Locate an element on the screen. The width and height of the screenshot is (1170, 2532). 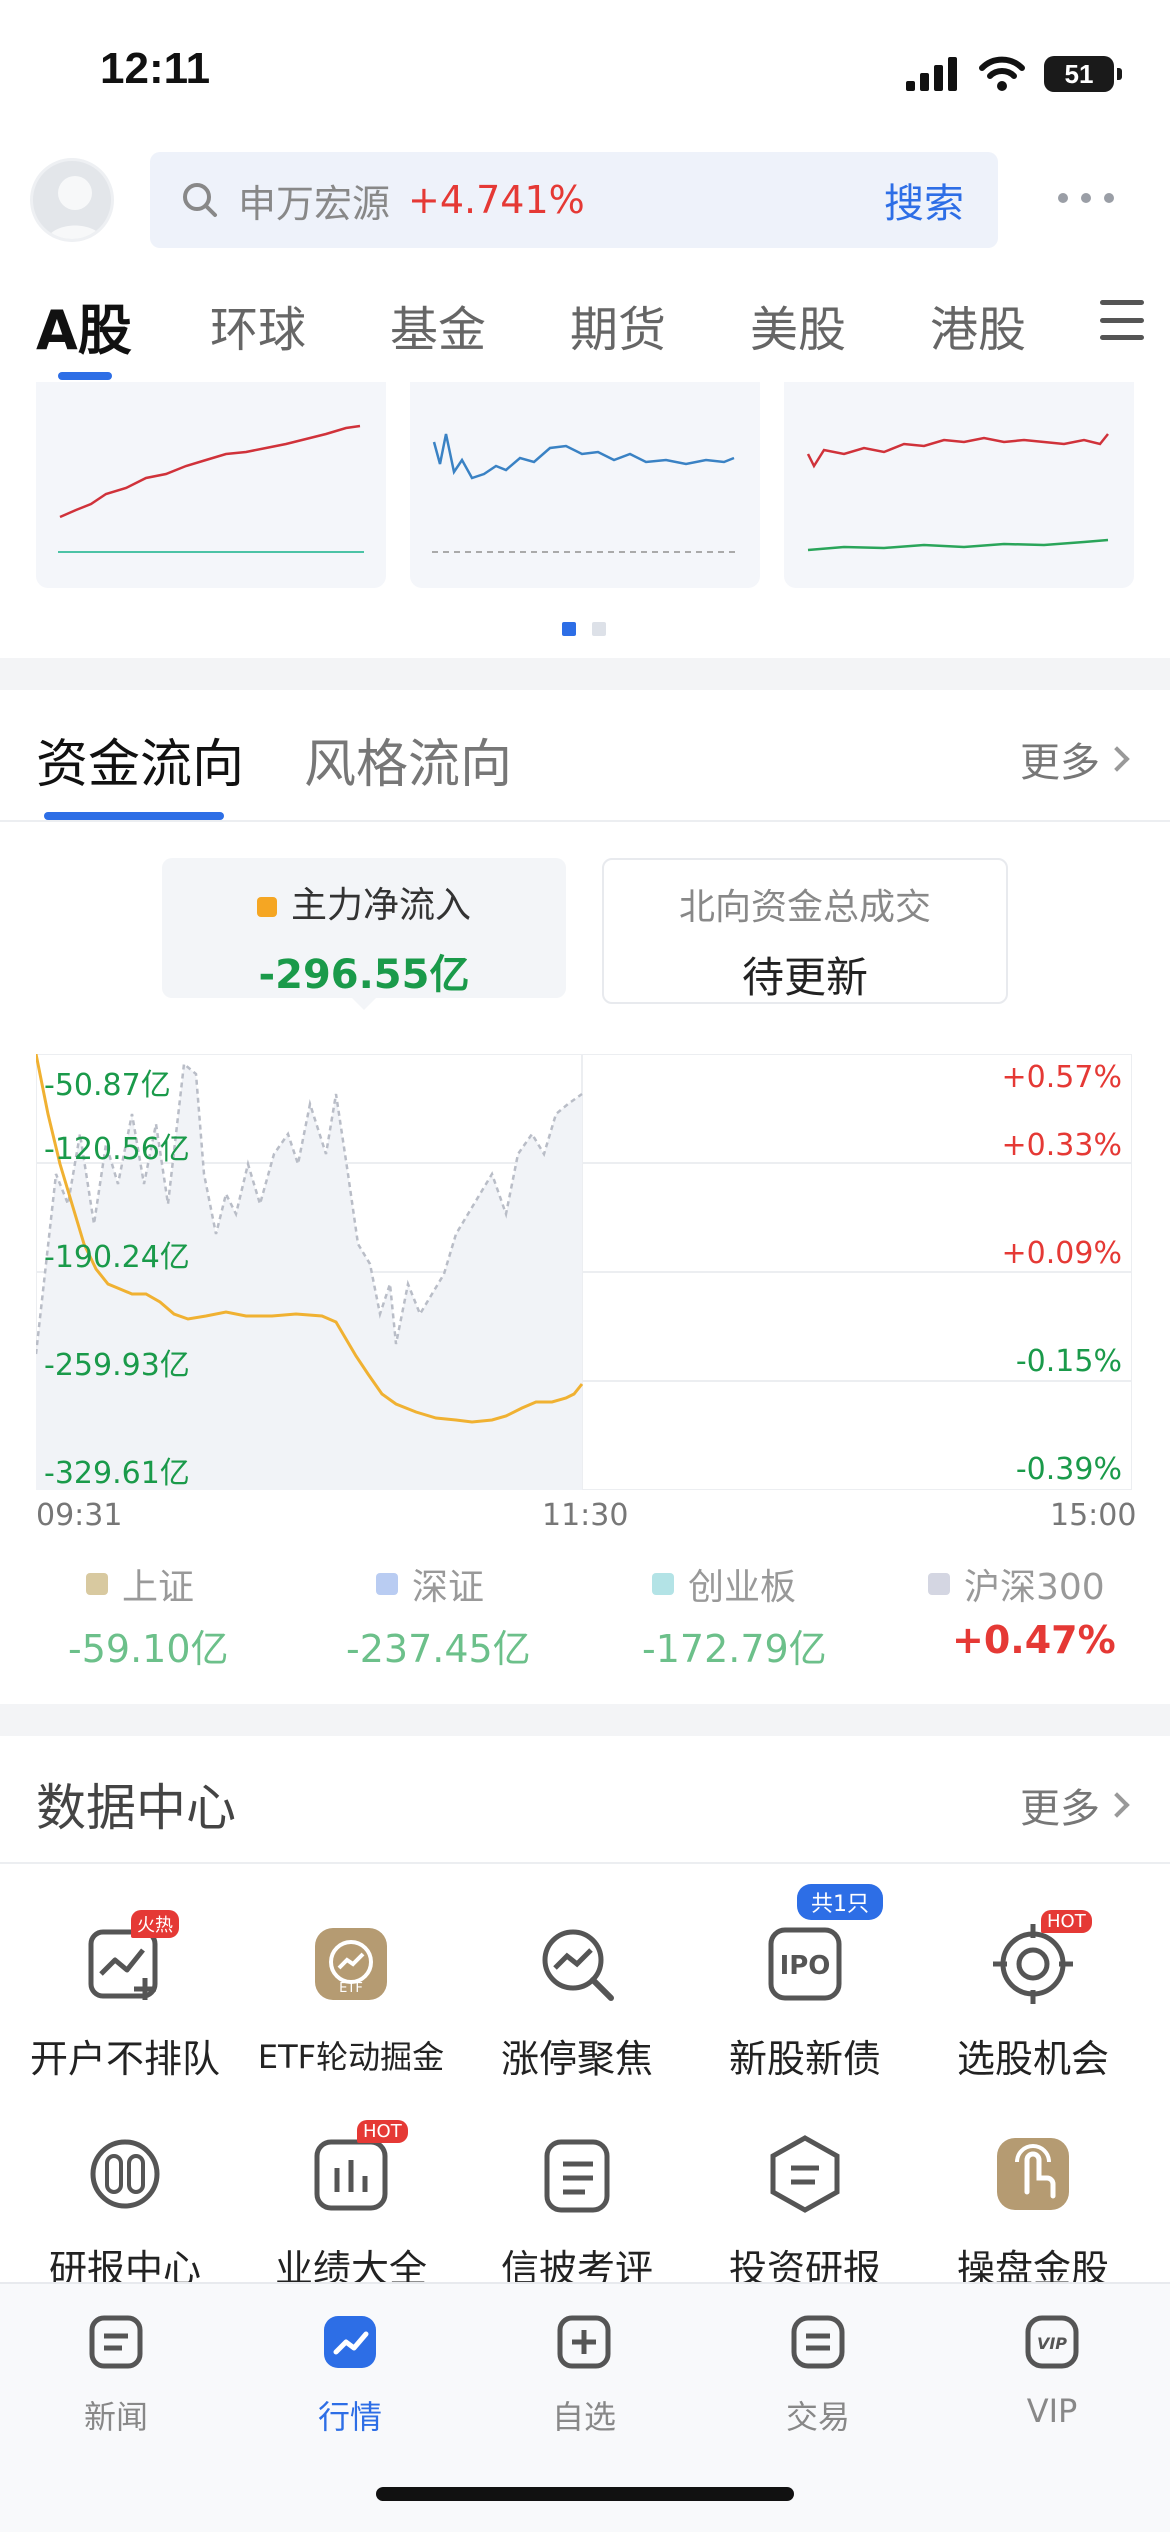
flow-more-label: 更多 is located at coordinates (1060, 763).